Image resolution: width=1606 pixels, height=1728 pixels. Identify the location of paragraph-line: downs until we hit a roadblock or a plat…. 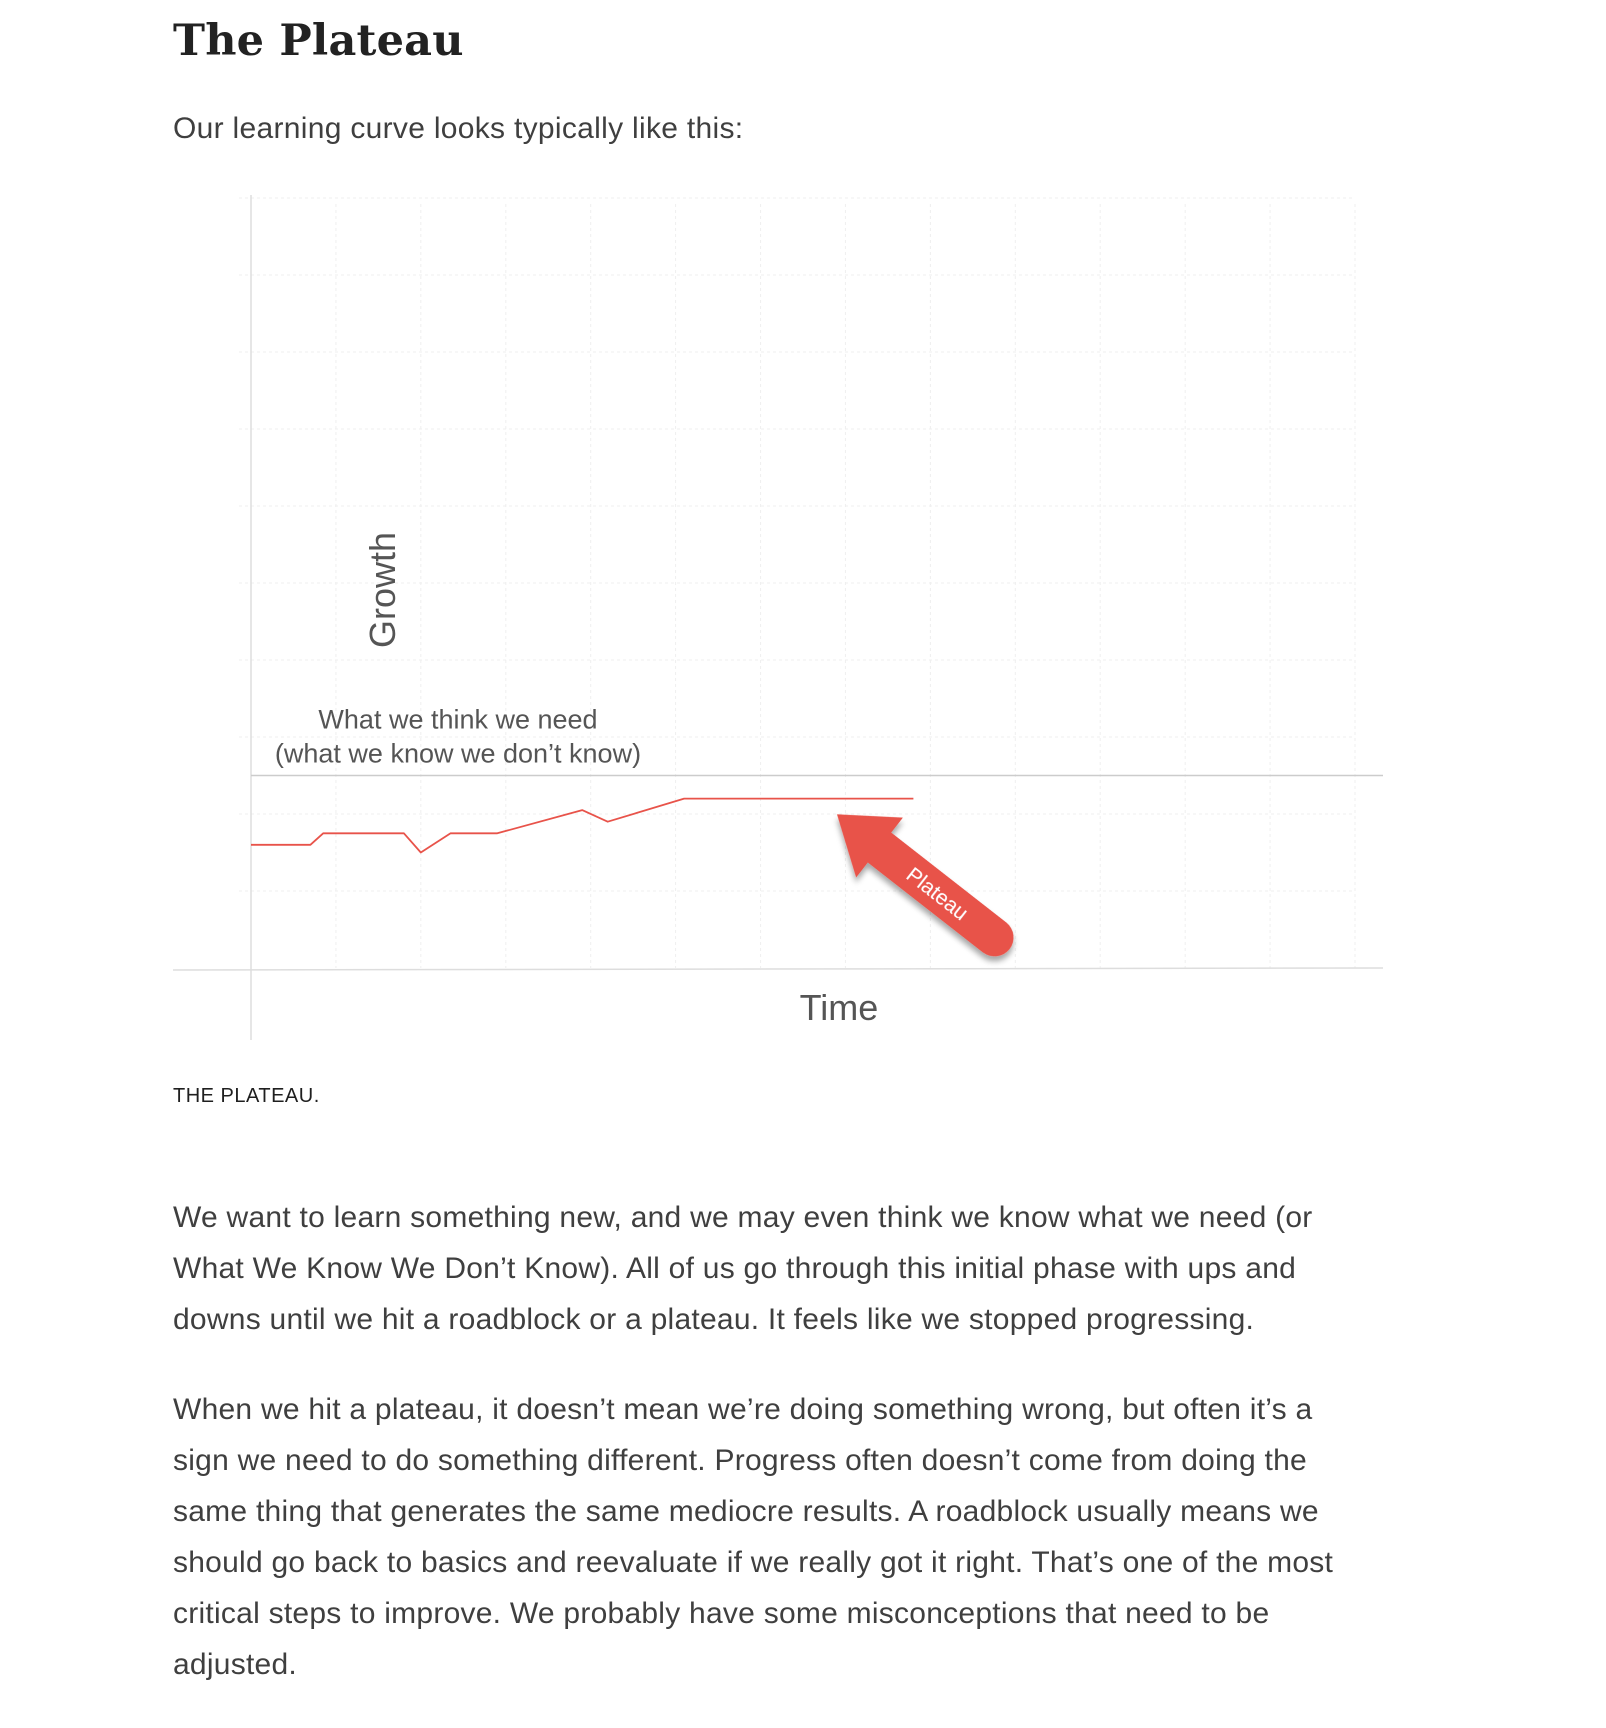
(714, 1319).